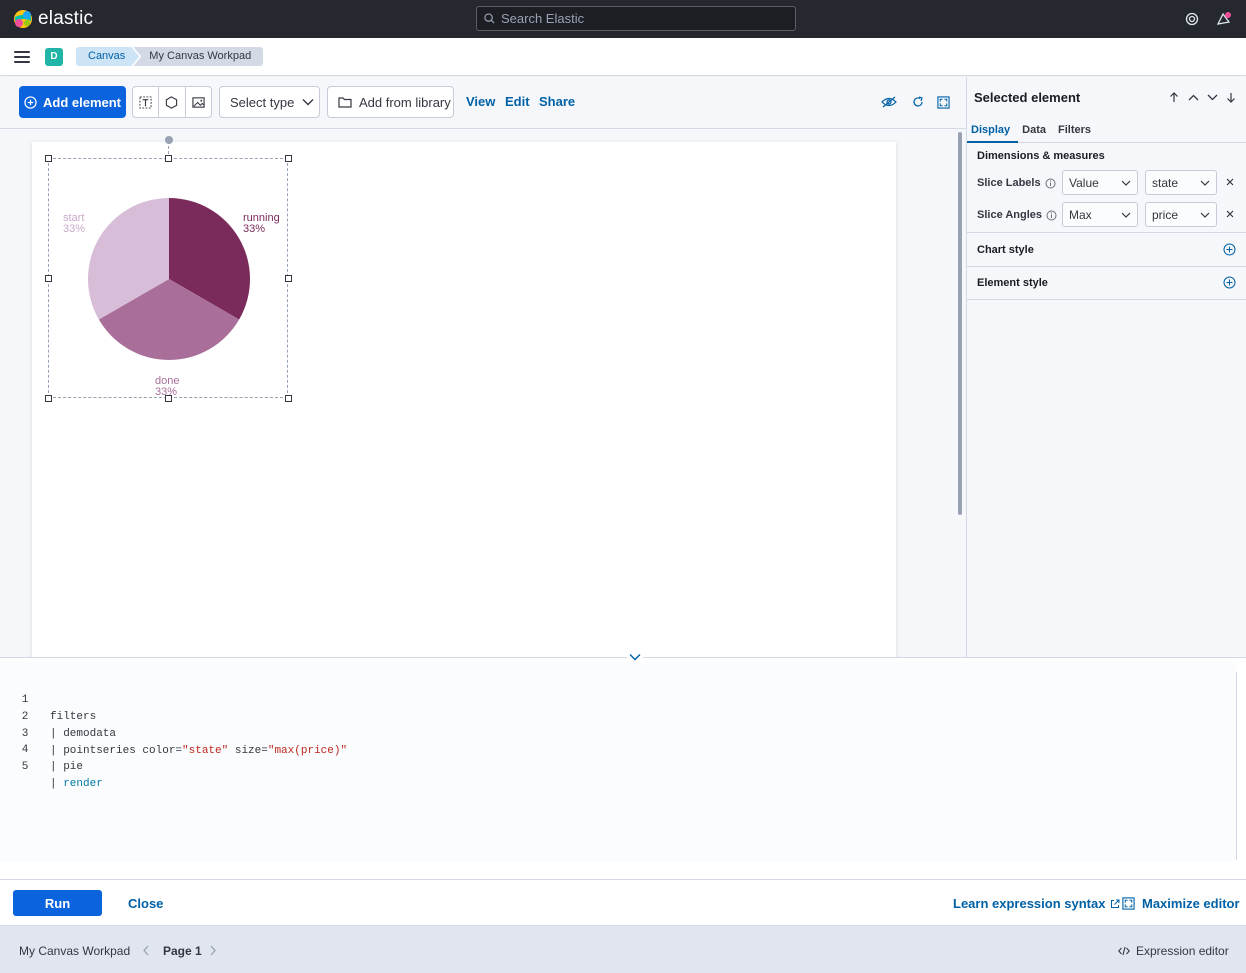  Describe the element at coordinates (76, 784) in the screenshot. I see `code-text: | render` at that location.